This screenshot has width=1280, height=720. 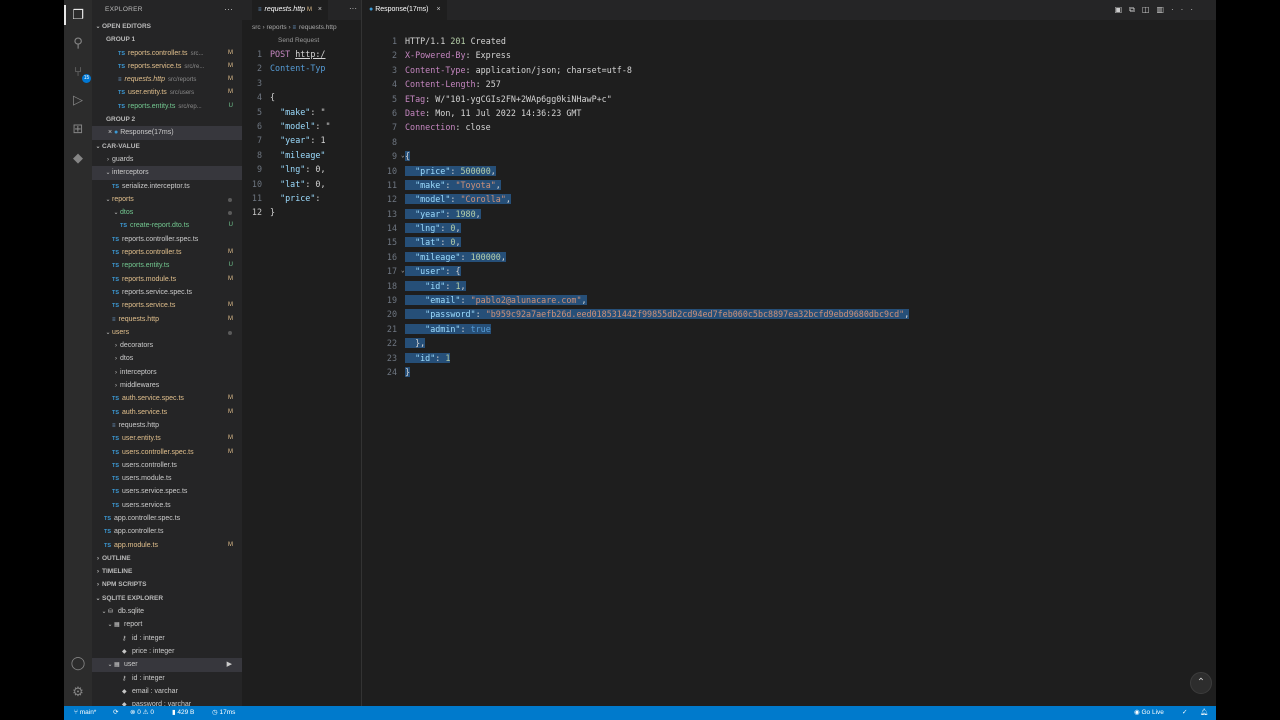 What do you see at coordinates (167, 252) in the screenshot?
I see `tree-file: TS reports.controller.ts M` at bounding box center [167, 252].